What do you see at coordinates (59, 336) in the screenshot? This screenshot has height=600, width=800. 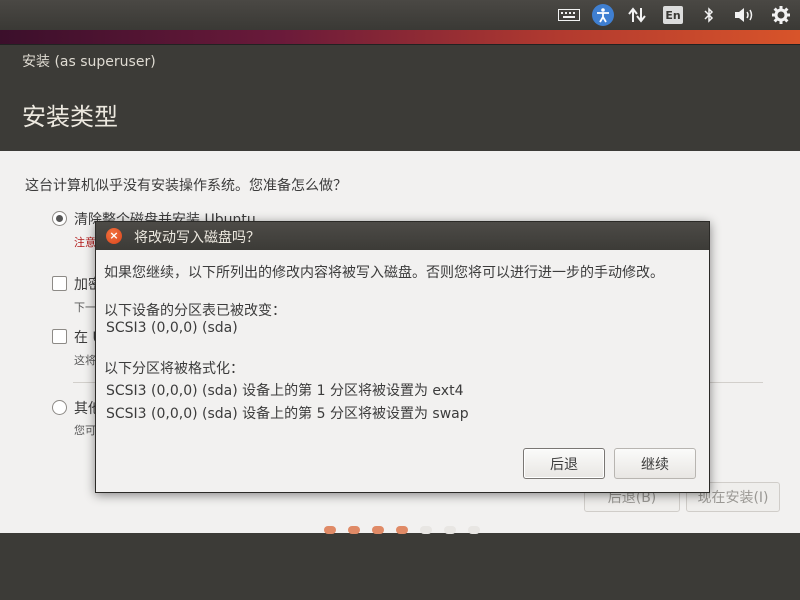 I see `checkbox-lvm` at bounding box center [59, 336].